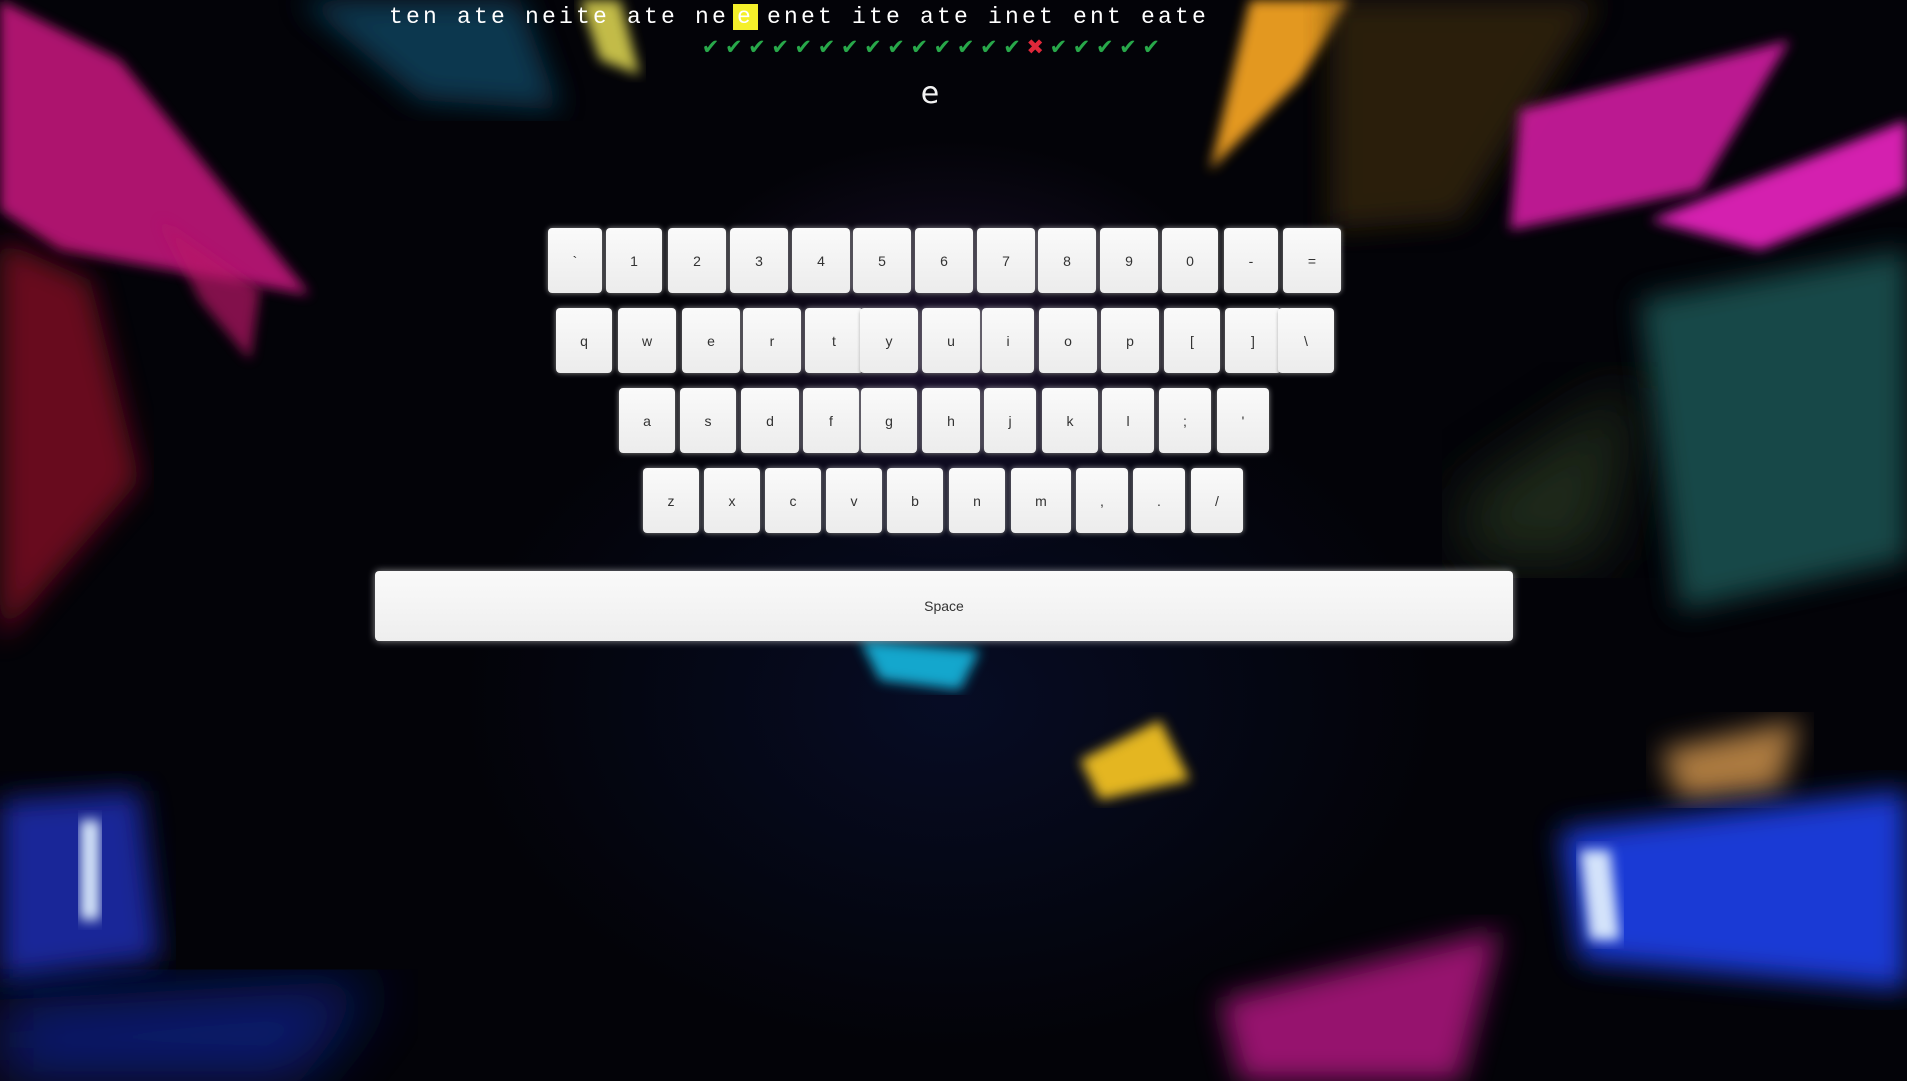  I want to click on key-m: m, so click(1041, 500).